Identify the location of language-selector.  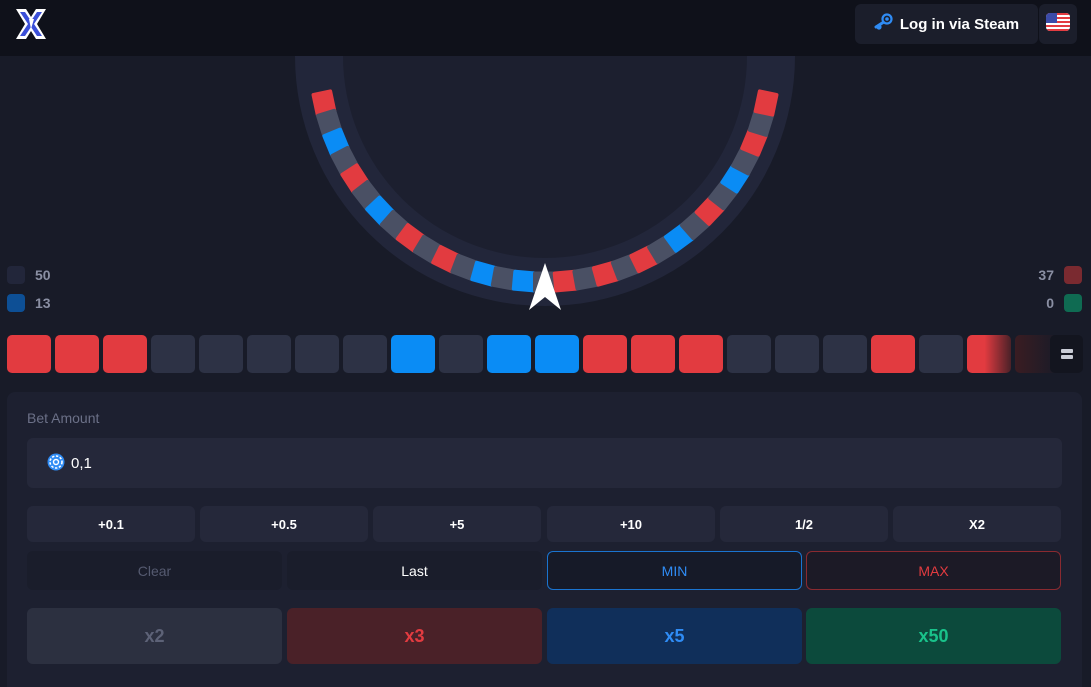
(1058, 24).